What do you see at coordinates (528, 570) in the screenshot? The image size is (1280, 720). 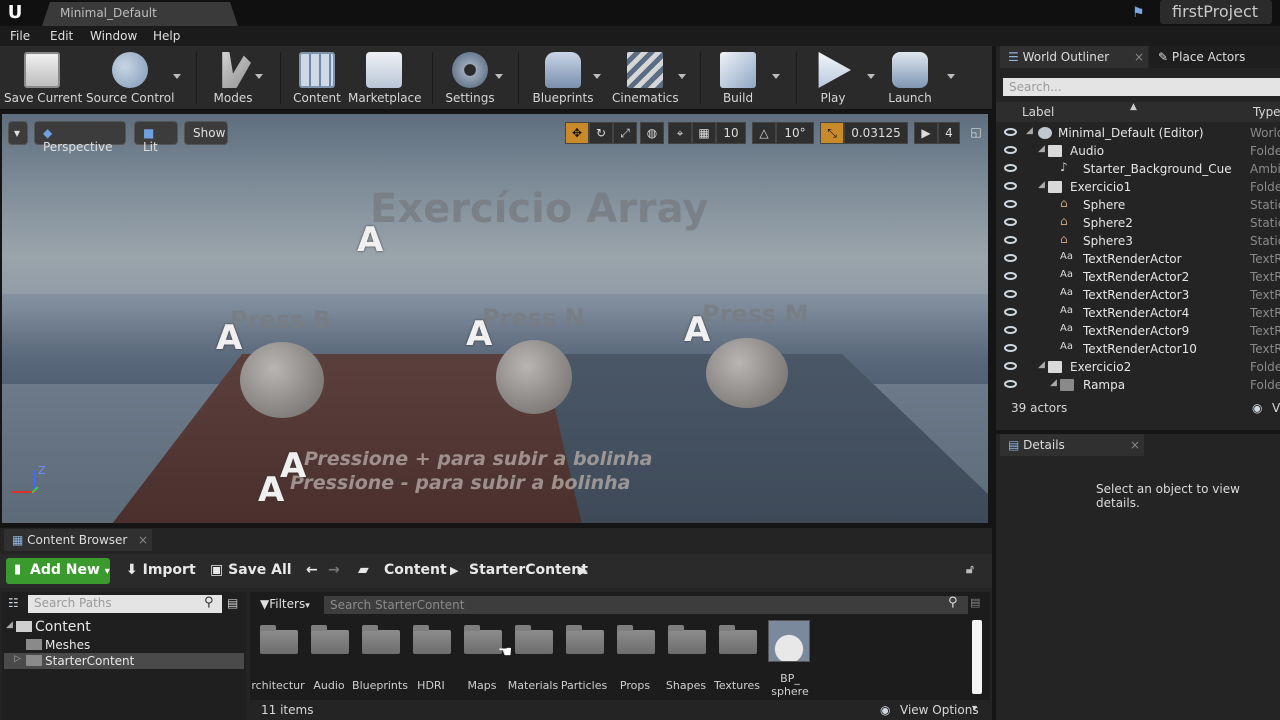 I see `breadcrumb-starter-content: StarterContent` at bounding box center [528, 570].